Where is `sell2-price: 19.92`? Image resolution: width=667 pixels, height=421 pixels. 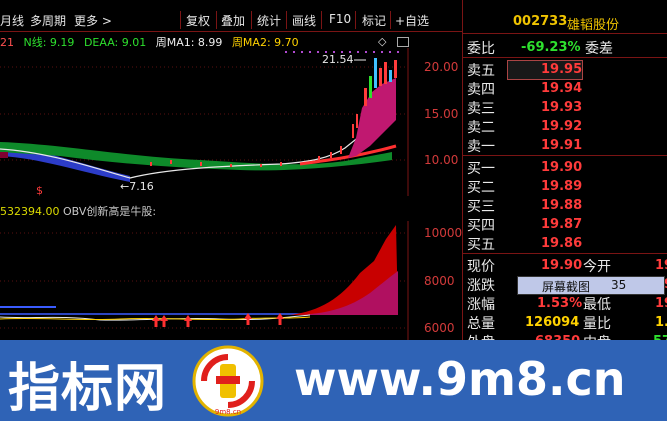
sell2-price: 19.92 is located at coordinates (561, 126).